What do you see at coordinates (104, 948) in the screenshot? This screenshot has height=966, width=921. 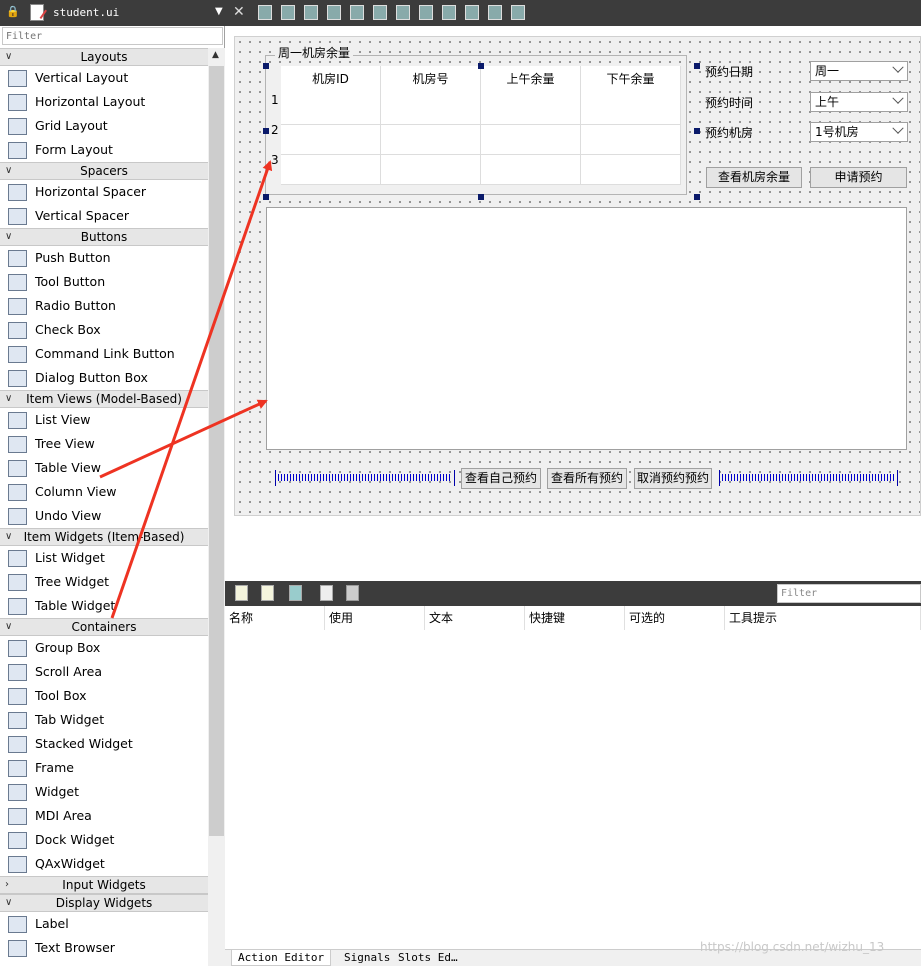 I see `widget-box-item: Text Browser` at bounding box center [104, 948].